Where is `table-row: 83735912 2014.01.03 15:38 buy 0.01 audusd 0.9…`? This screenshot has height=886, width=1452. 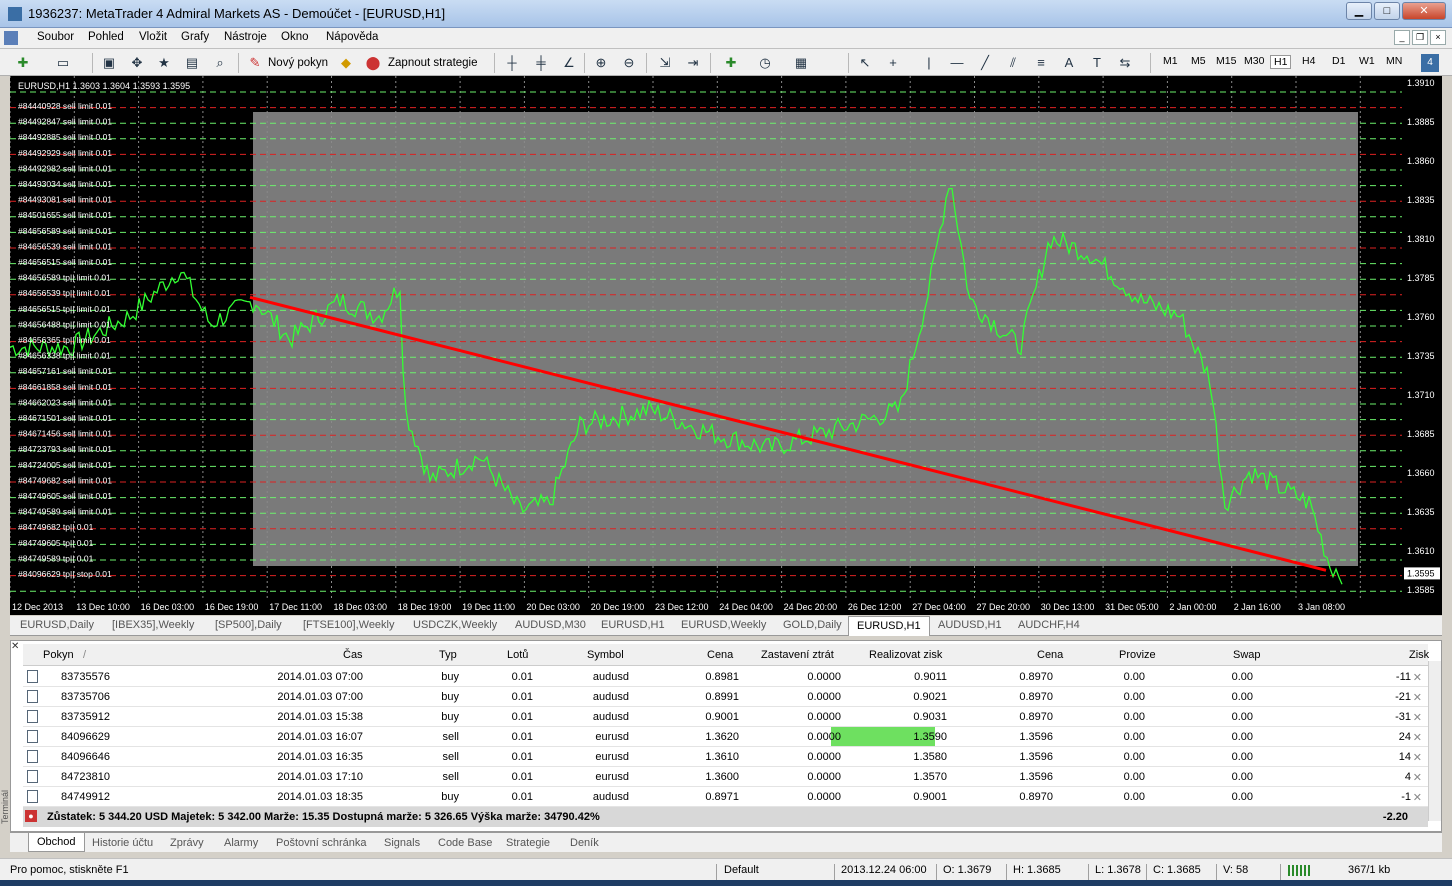 table-row: 83735912 2014.01.03 15:38 buy 0.01 audusd 0.9… is located at coordinates (725, 717).